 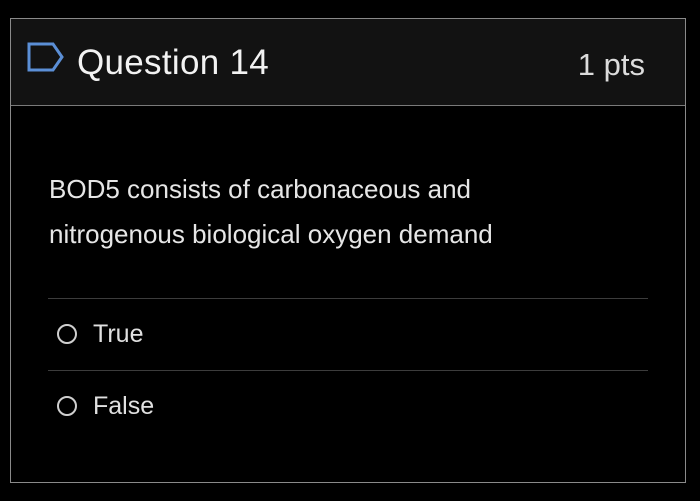 I want to click on answer-option-false: False, so click(x=337, y=406).